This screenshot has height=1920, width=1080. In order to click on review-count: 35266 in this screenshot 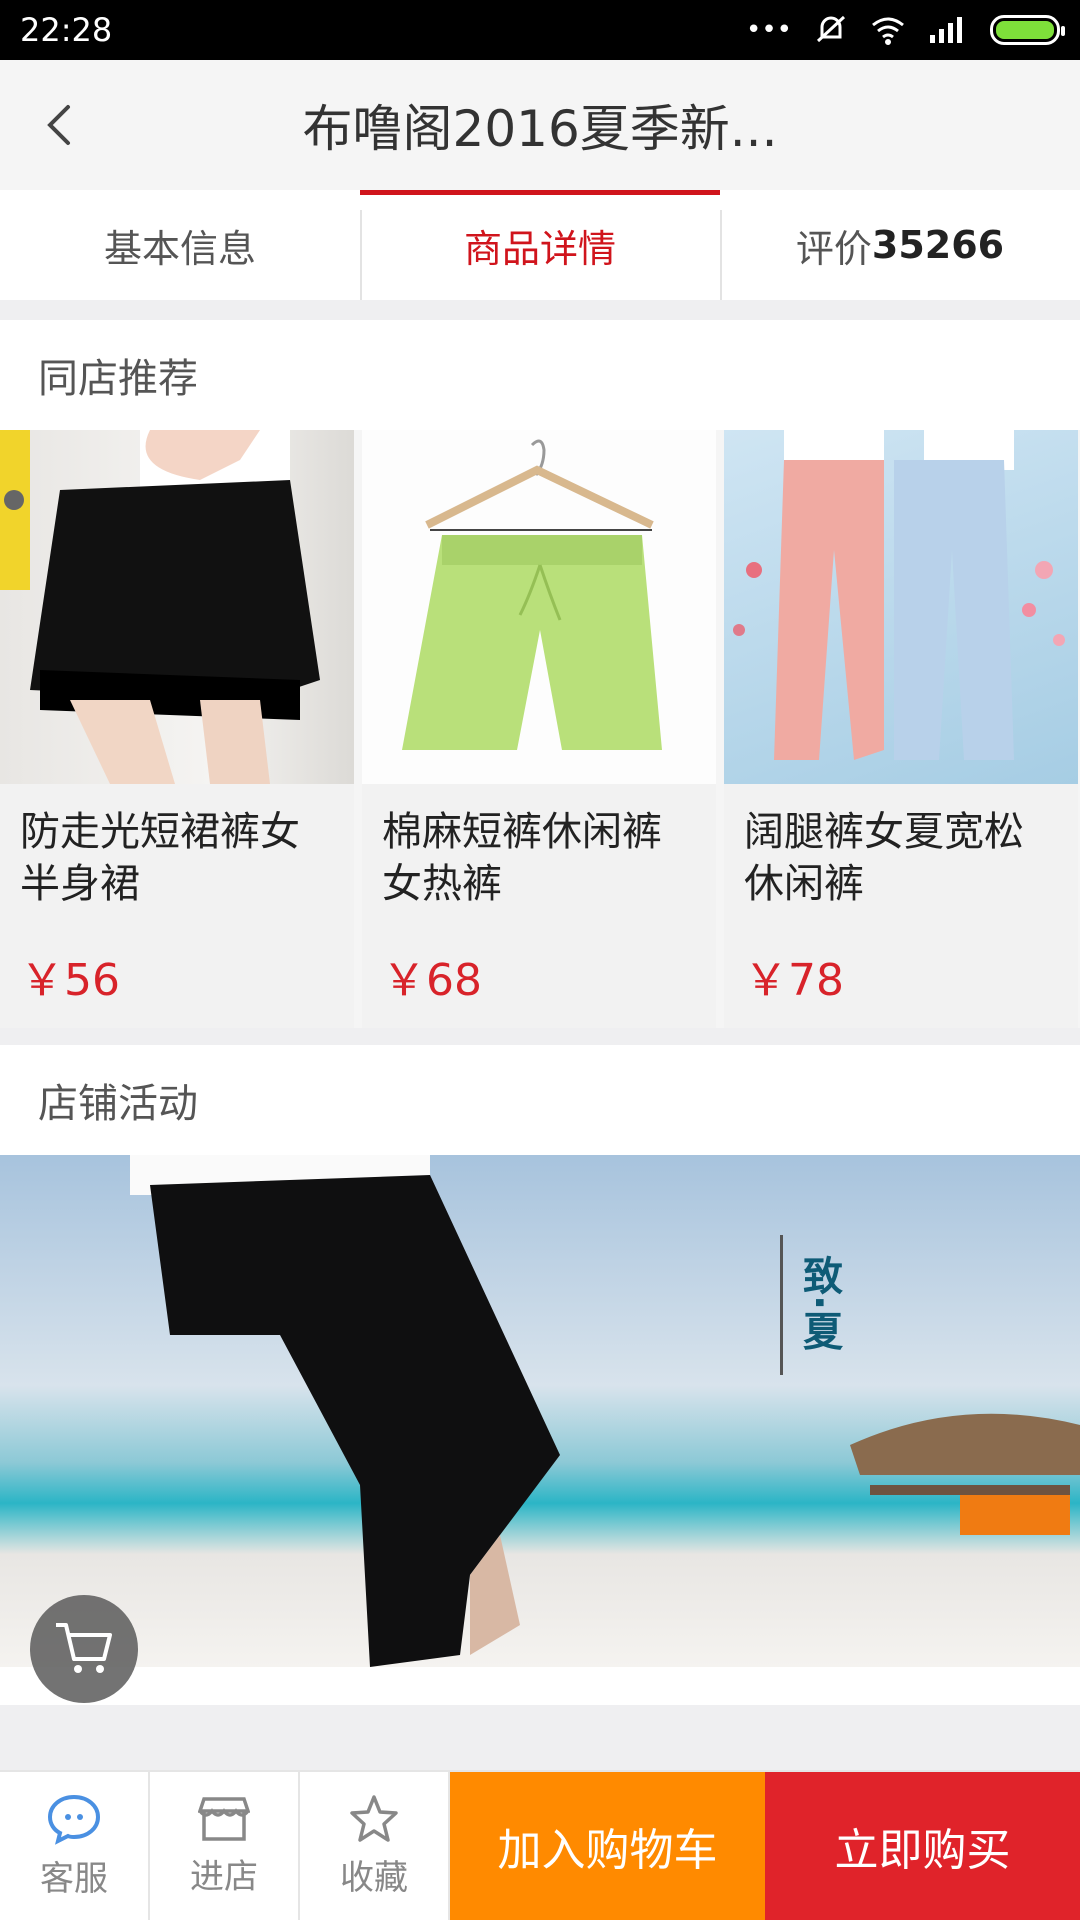, I will do `click(938, 245)`.